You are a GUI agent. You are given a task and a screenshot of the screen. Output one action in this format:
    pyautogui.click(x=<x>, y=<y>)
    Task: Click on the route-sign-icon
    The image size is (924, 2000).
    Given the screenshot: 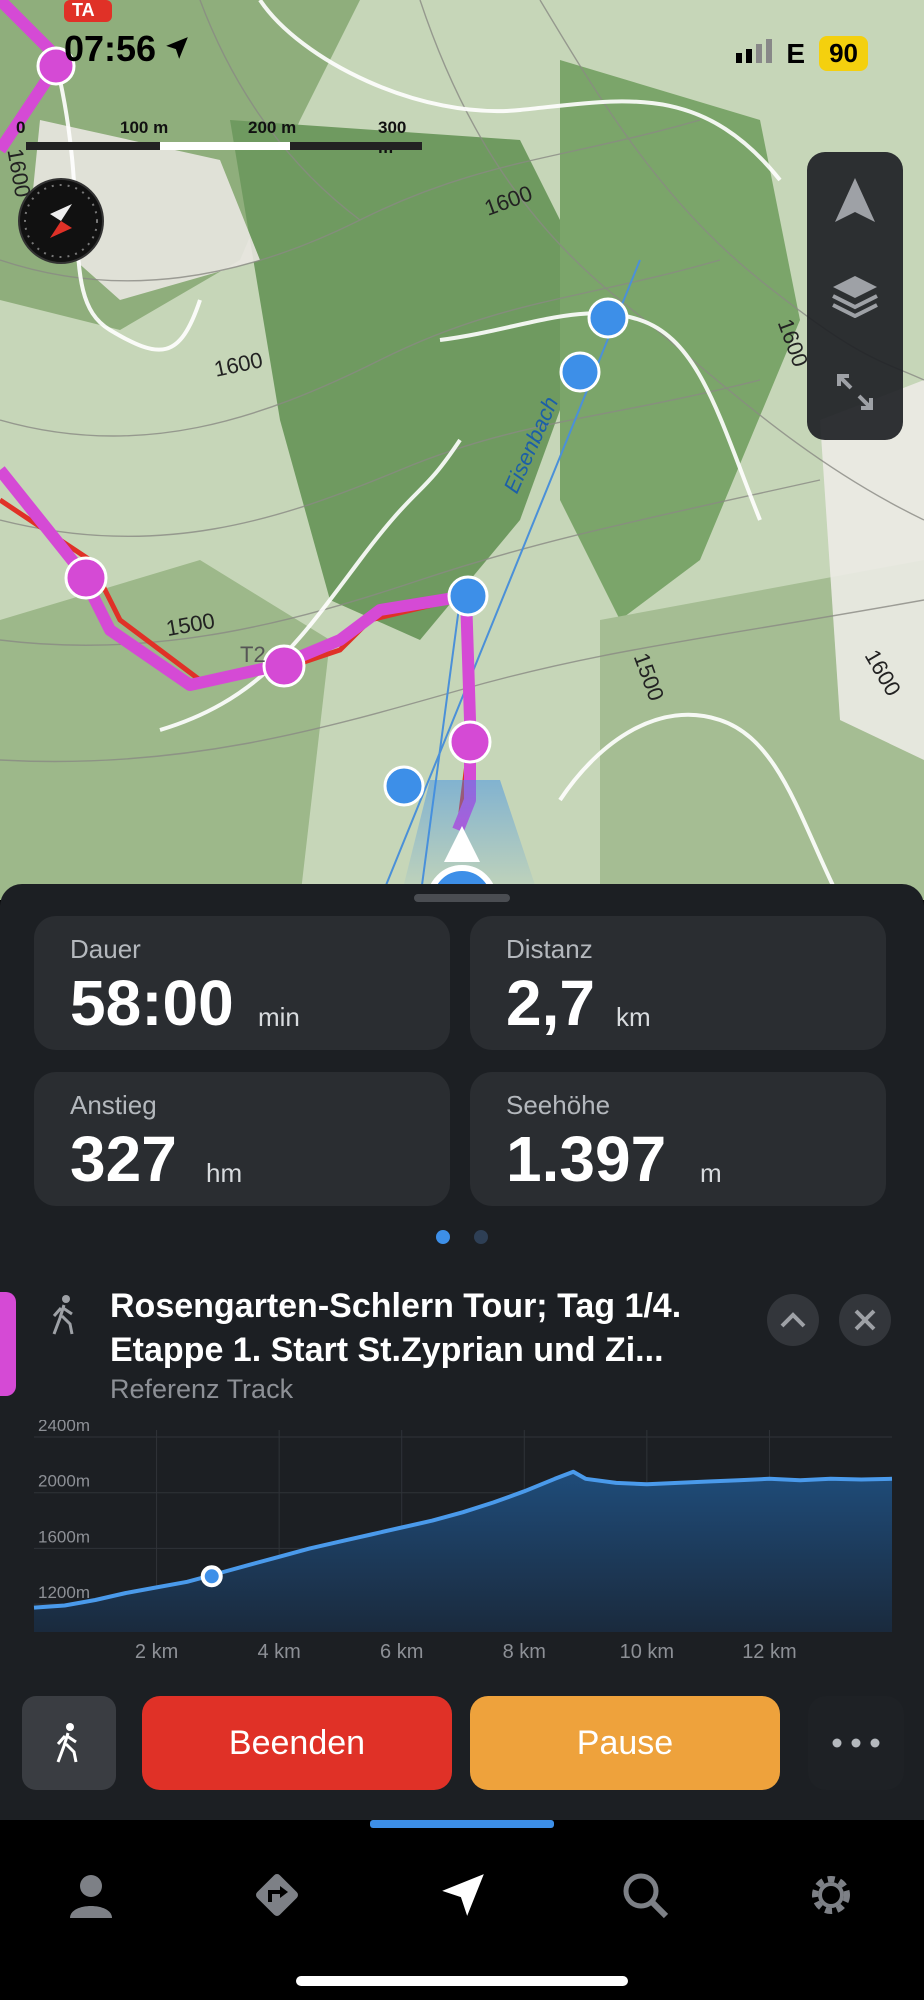 What is the action you would take?
    pyautogui.click(x=277, y=1895)
    